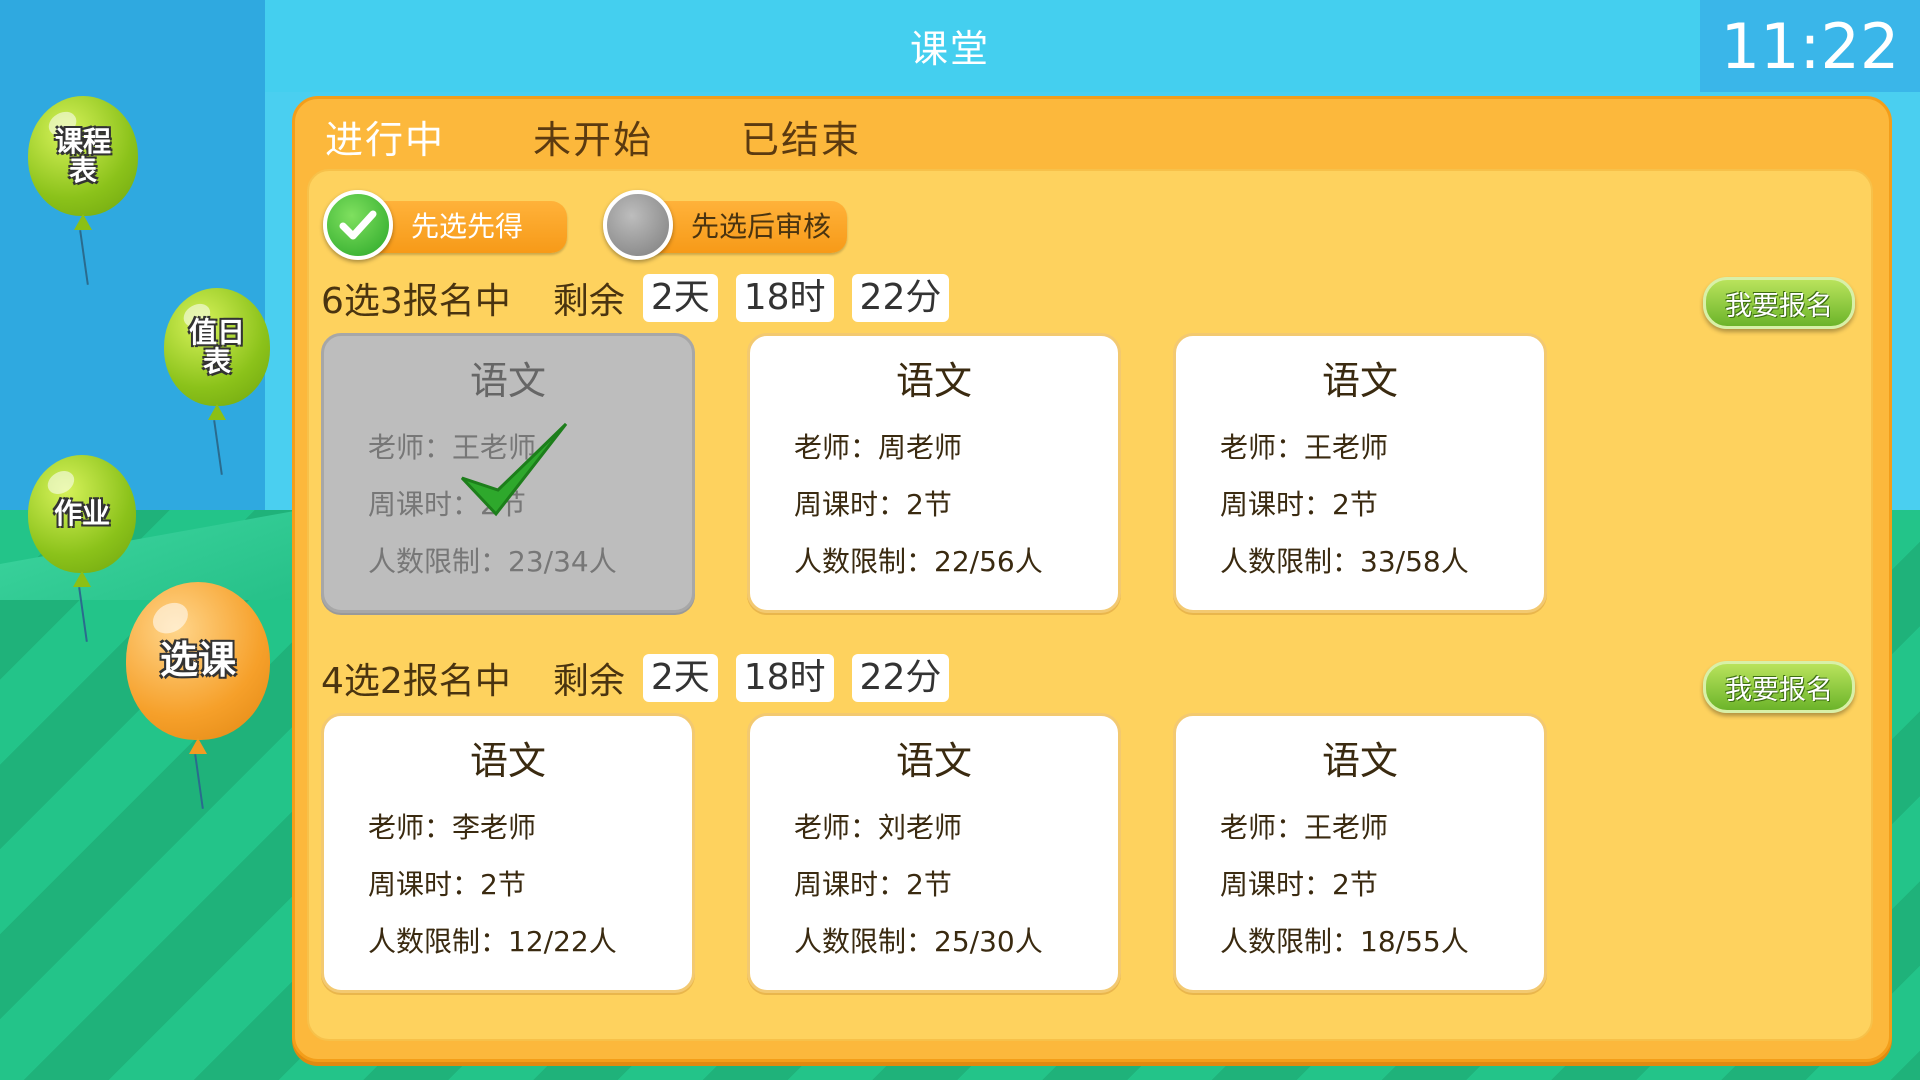 The width and height of the screenshot is (1920, 1080). I want to click on check-icon, so click(358, 225).